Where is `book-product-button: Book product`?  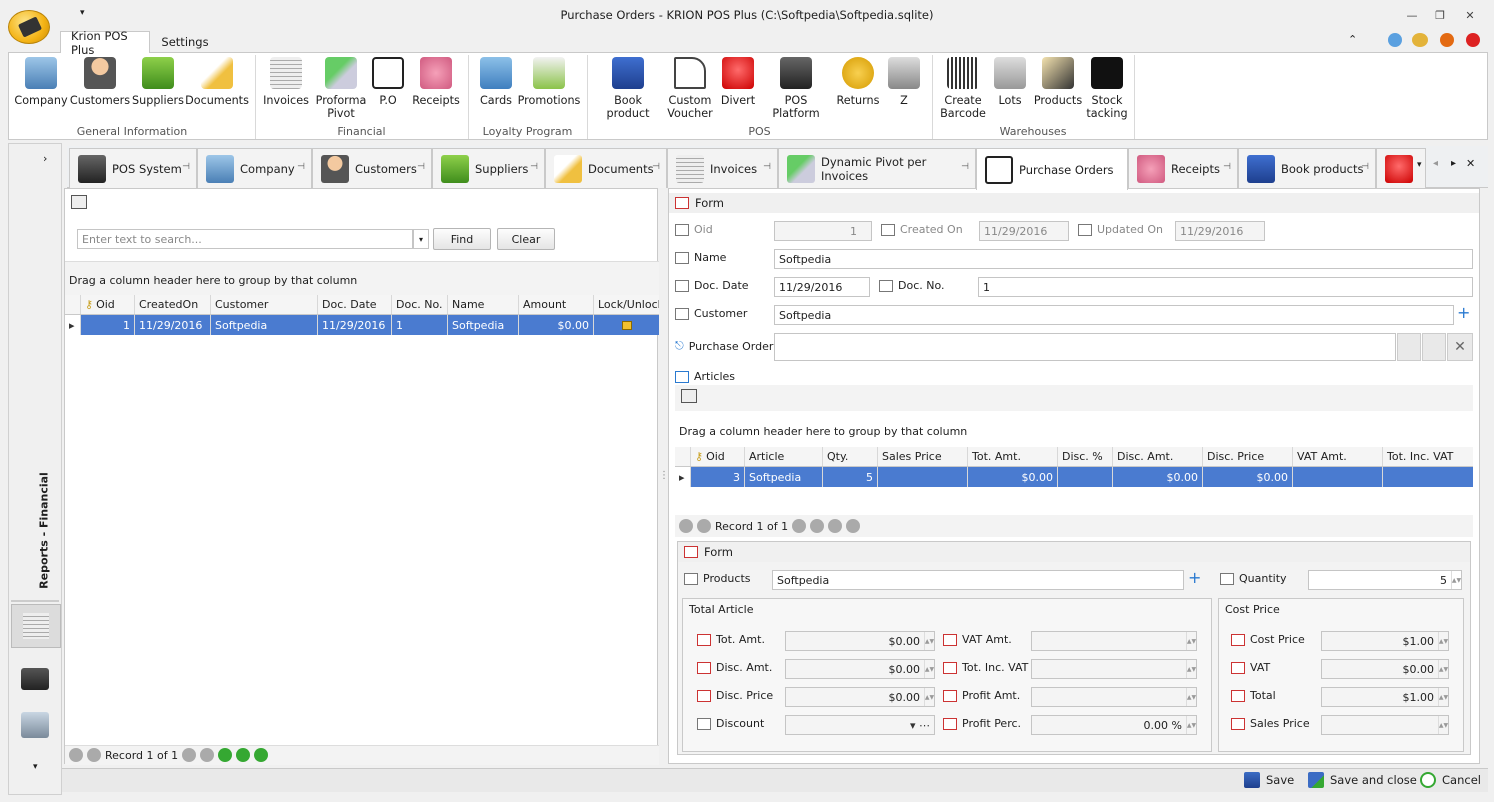
book-product-button: Book product is located at coordinates (628, 88).